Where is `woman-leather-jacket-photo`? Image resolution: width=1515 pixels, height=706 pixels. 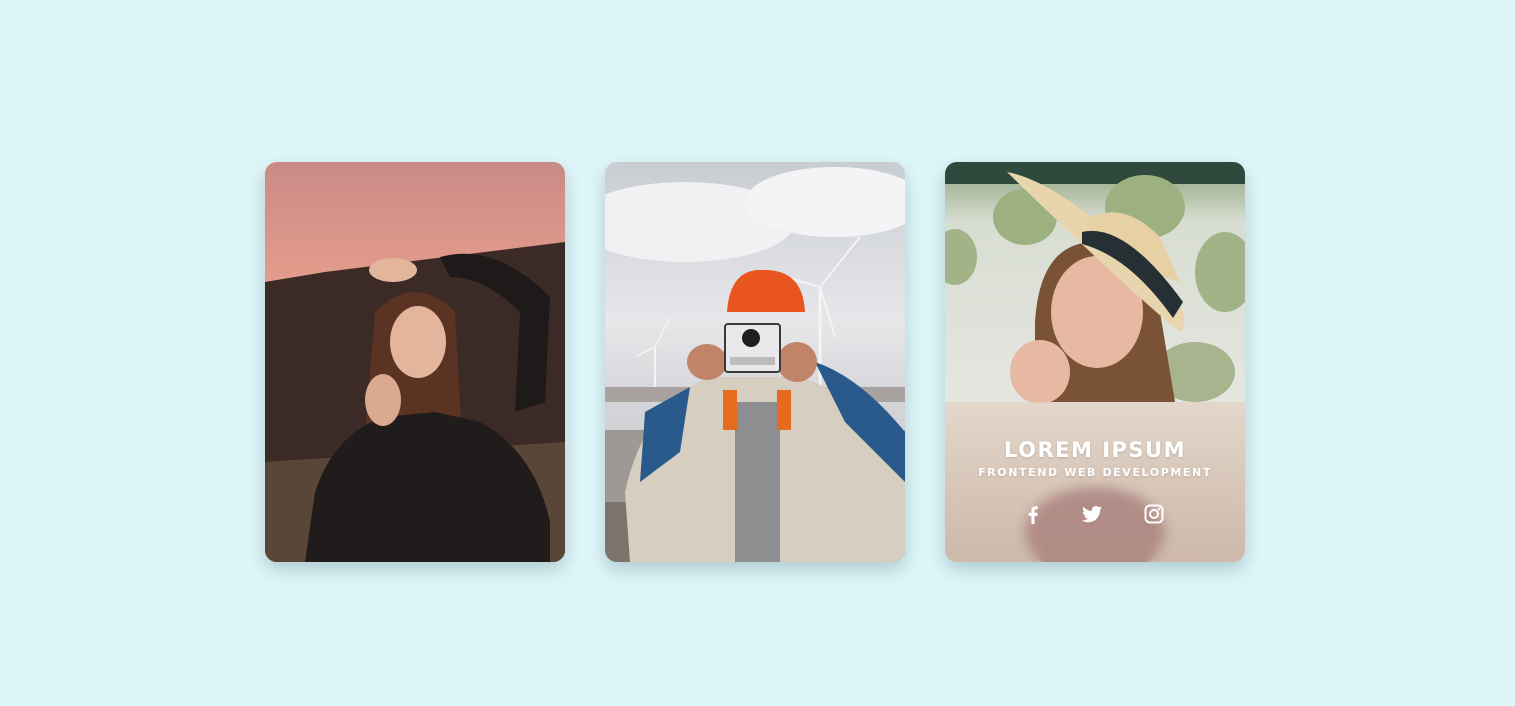 woman-leather-jacket-photo is located at coordinates (415, 362).